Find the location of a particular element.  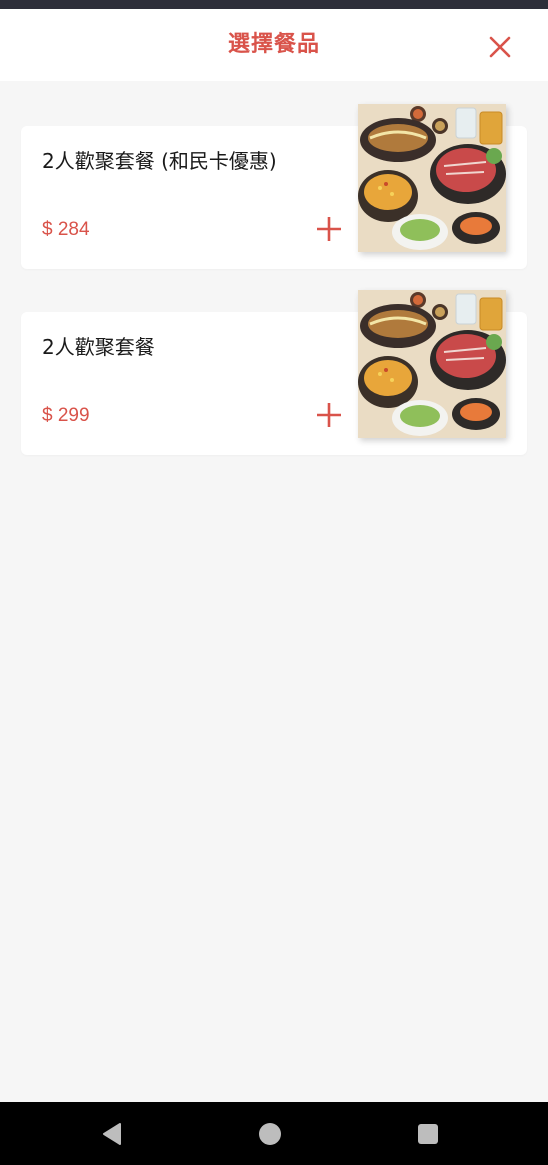

menu-item-price: $ 299 is located at coordinates (66, 415).